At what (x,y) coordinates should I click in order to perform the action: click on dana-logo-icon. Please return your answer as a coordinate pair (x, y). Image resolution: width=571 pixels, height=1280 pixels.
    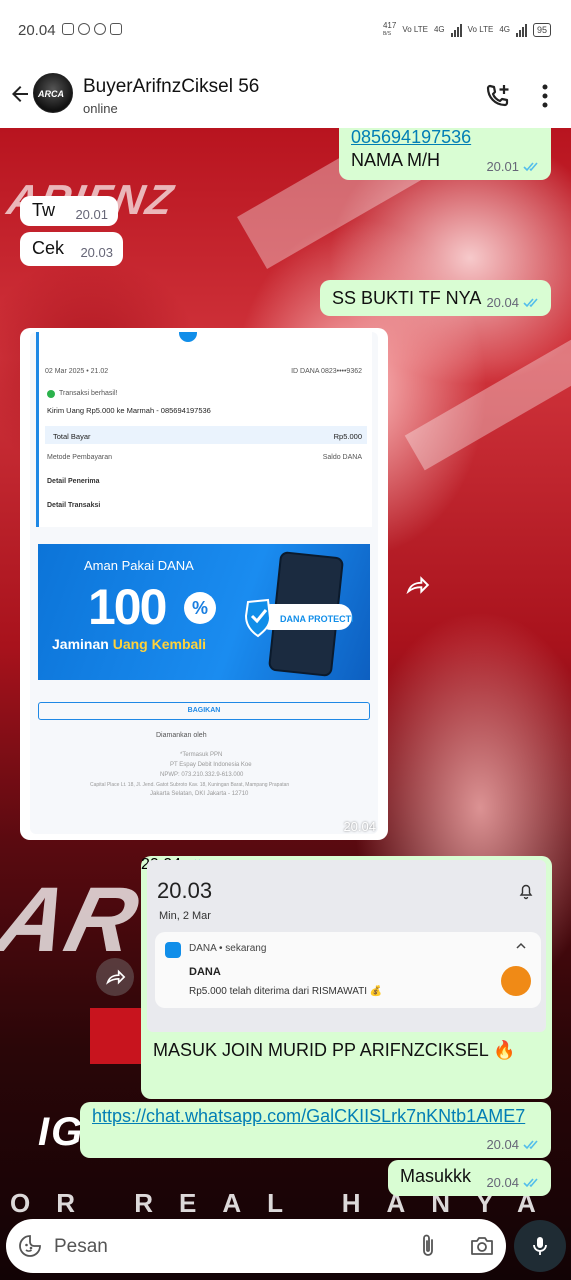
    Looking at the image, I should click on (188, 337).